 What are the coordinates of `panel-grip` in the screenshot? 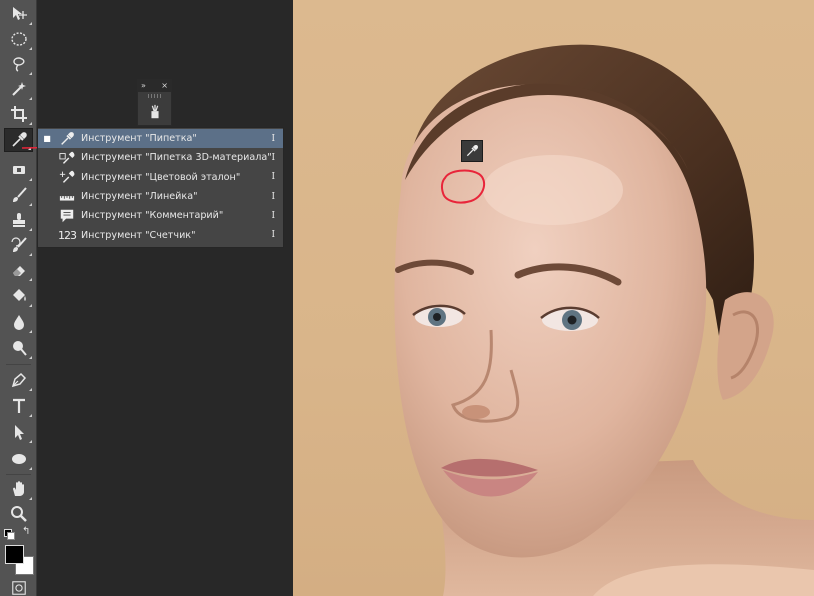 It's located at (154, 96).